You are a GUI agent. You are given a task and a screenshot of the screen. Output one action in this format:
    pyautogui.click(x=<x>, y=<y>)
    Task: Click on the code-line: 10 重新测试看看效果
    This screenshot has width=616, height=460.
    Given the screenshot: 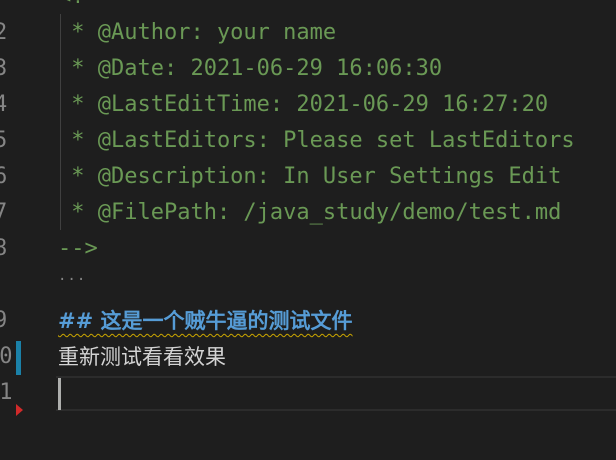 What is the action you would take?
    pyautogui.click(x=308, y=357)
    